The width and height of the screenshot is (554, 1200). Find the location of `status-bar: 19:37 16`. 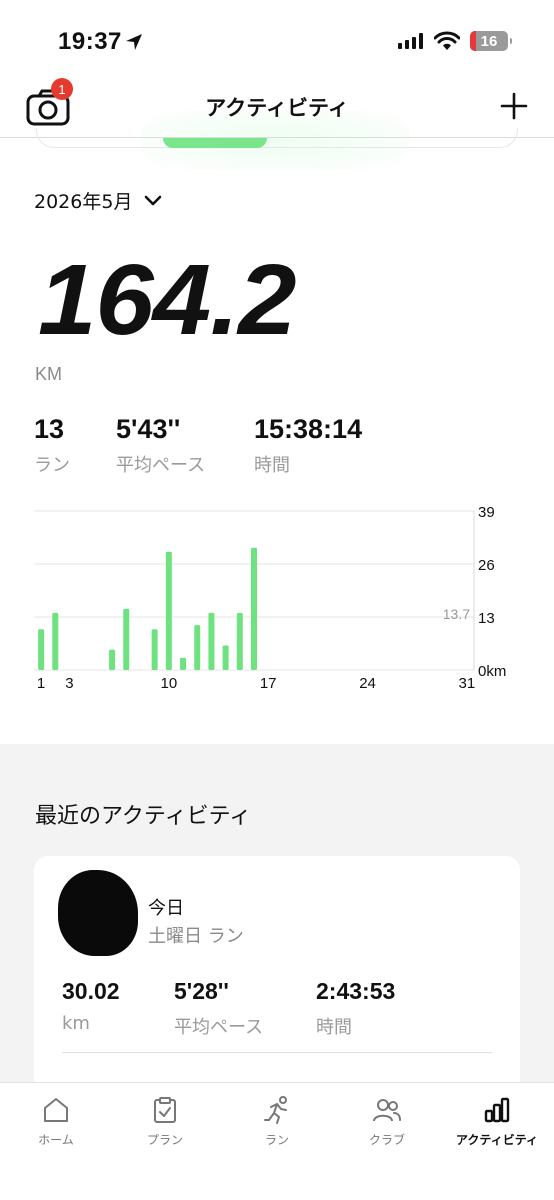

status-bar: 19:37 16 is located at coordinates (277, 40).